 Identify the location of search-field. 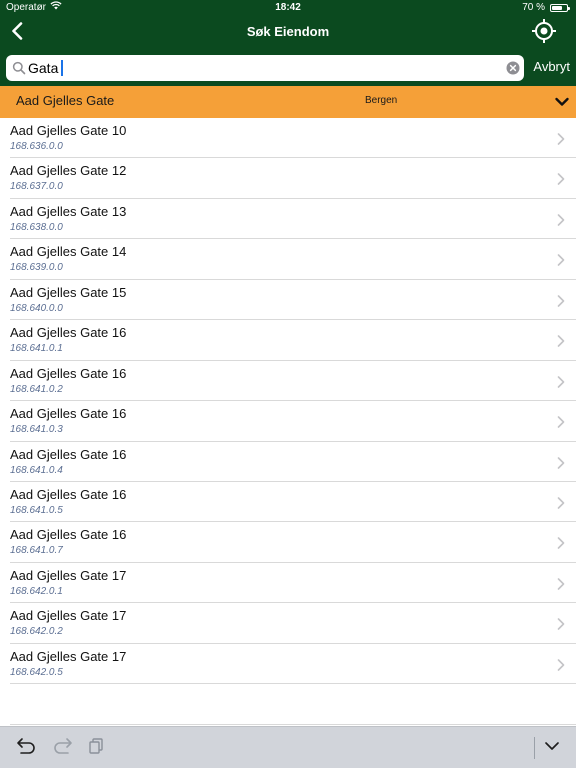
(265, 68).